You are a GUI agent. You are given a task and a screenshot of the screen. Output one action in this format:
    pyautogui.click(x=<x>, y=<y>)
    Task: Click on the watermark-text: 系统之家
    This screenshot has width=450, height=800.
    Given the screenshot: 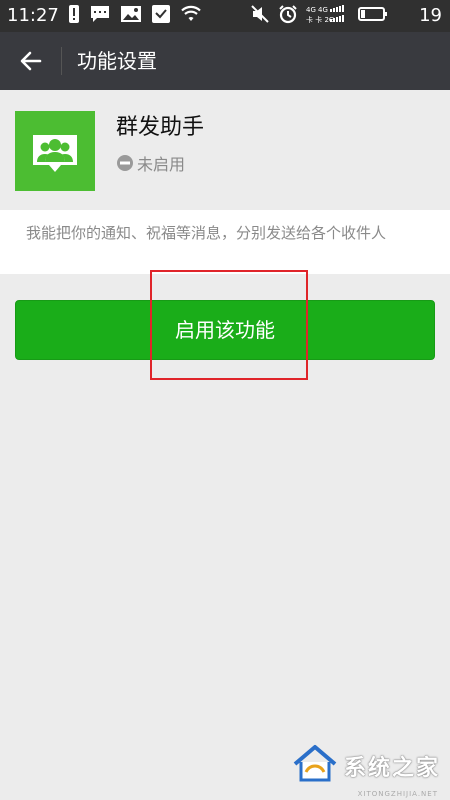 What is the action you would take?
    pyautogui.click(x=391, y=768)
    